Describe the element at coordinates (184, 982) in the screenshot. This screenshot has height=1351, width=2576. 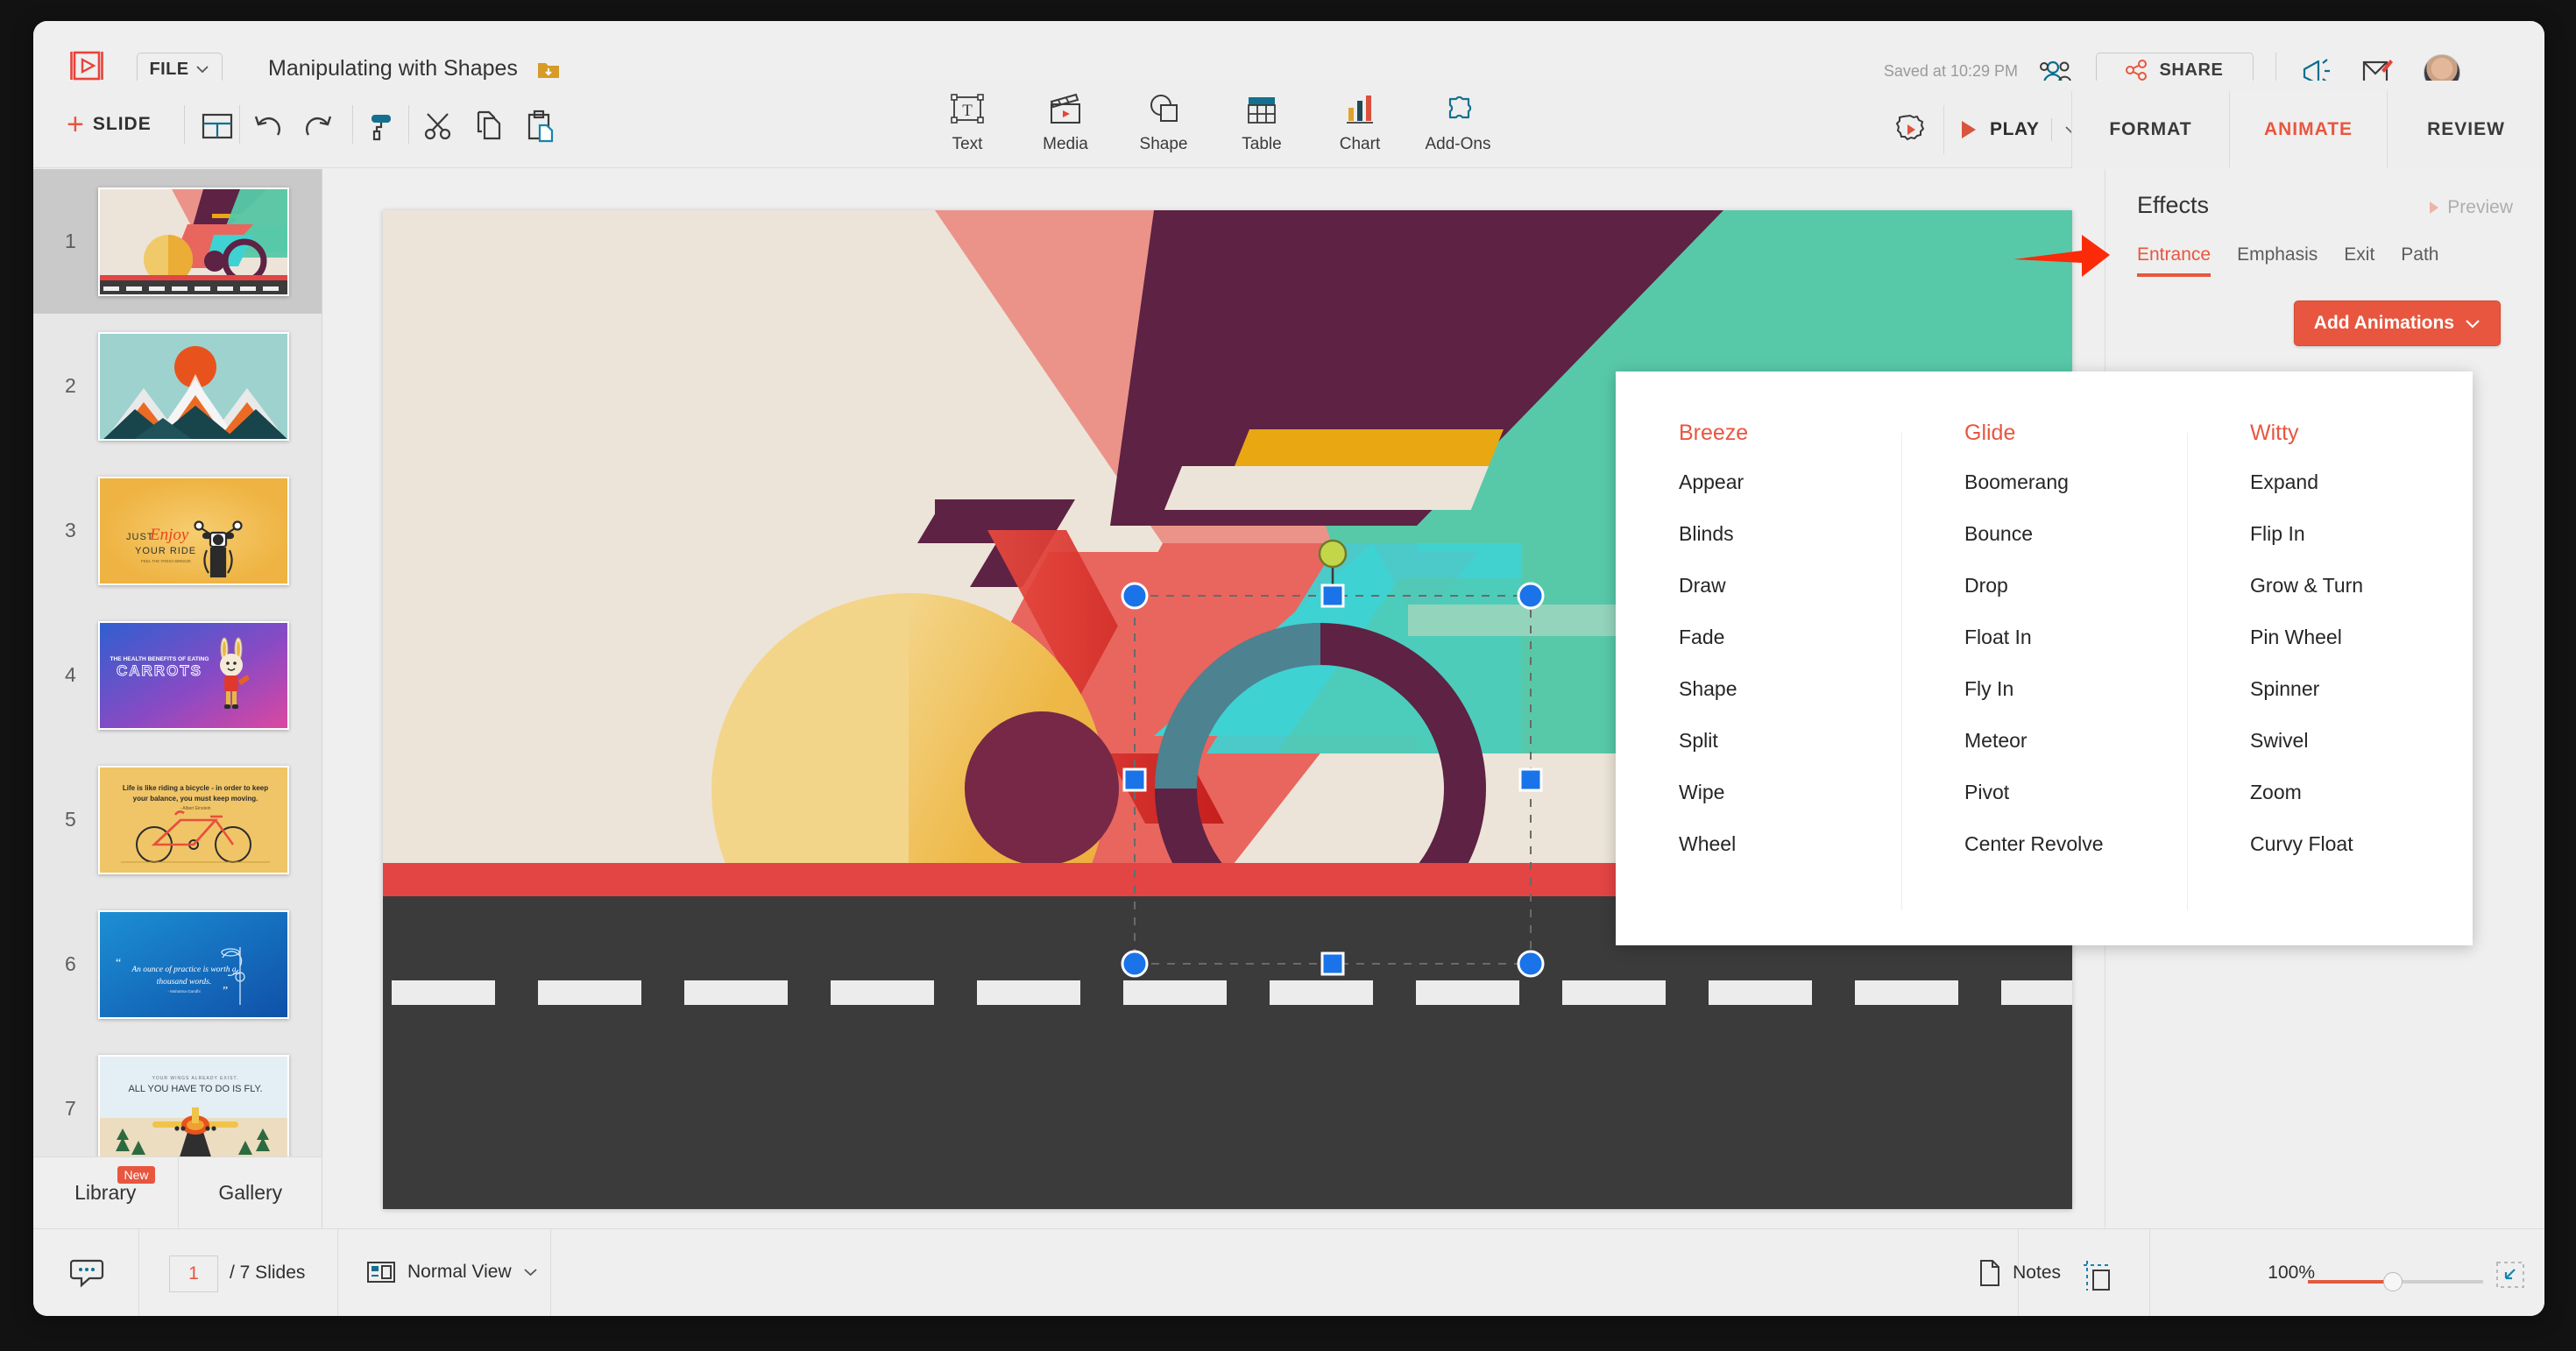
I see `svg-text: thousand words.` at that location.